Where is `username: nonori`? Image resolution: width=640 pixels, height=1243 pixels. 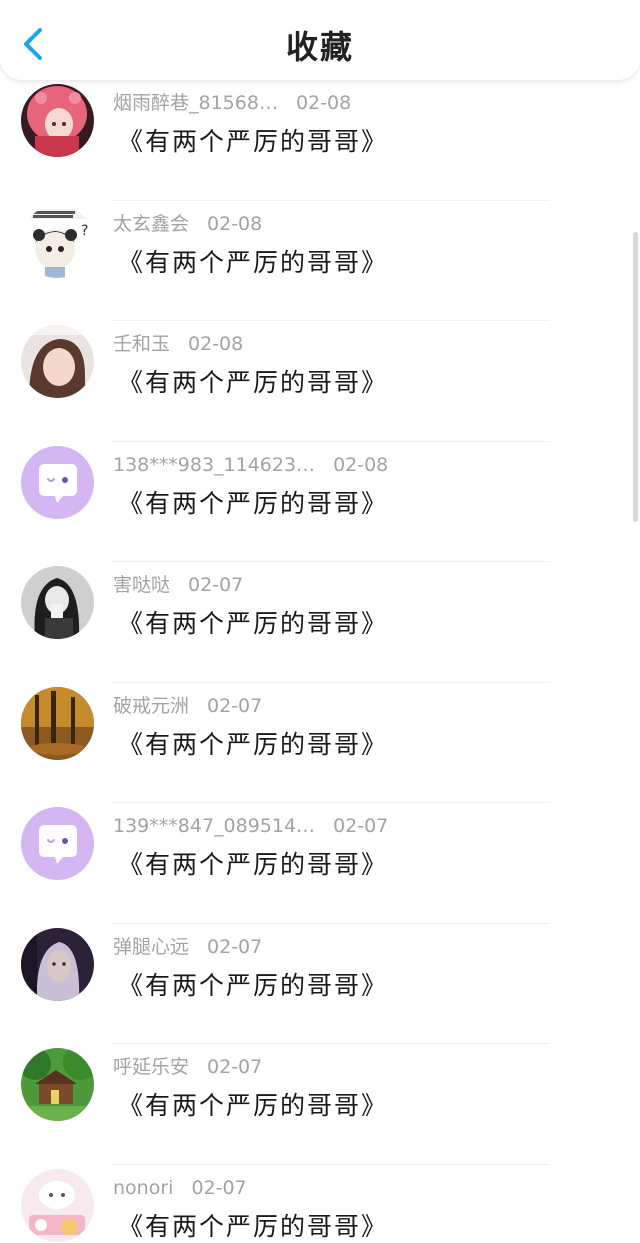 username: nonori is located at coordinates (143, 1188).